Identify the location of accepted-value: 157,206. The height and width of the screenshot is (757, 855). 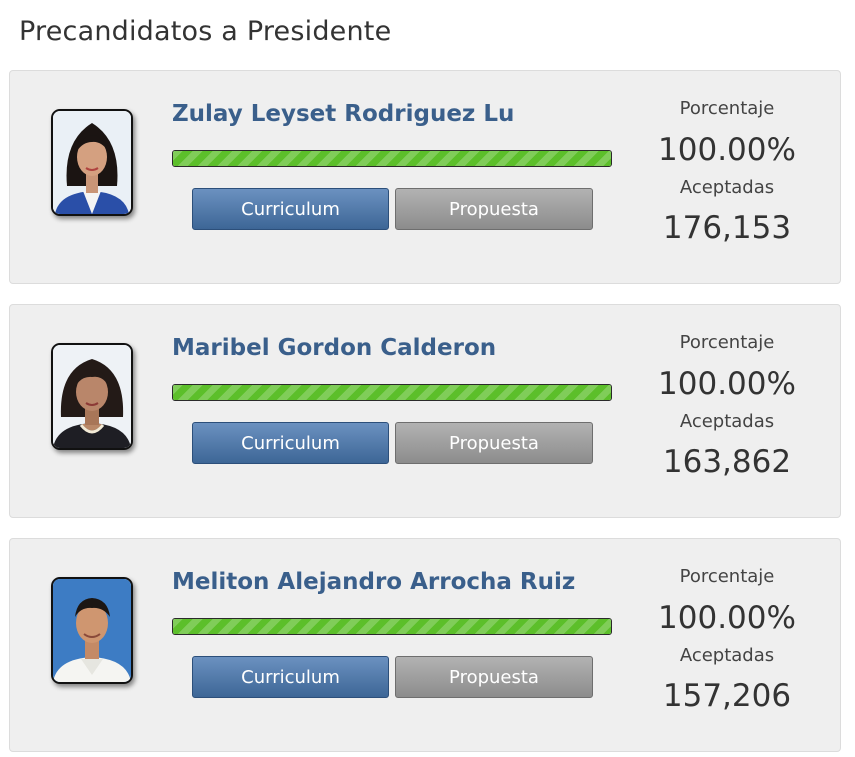
(727, 696).